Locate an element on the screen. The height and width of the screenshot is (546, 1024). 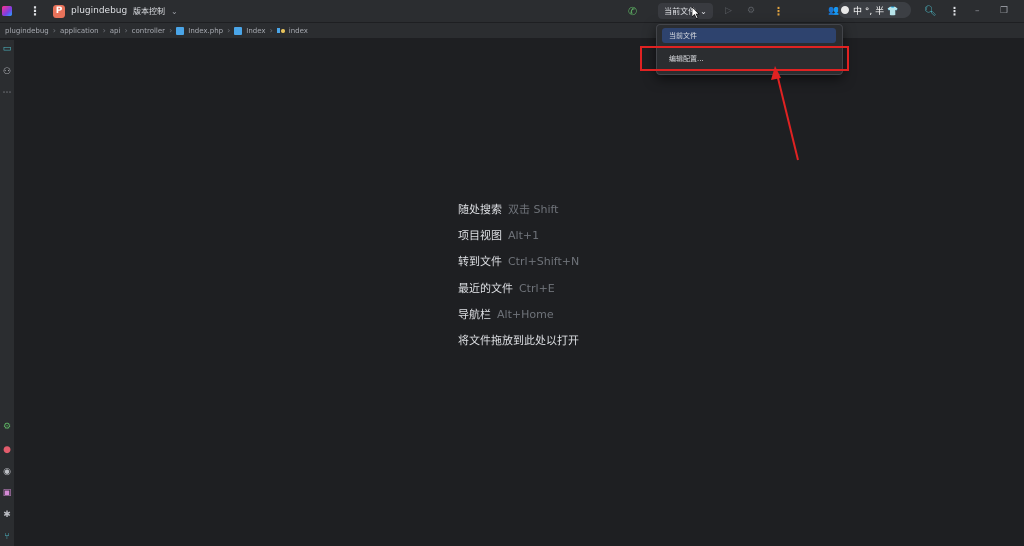
minimize-icon: – is located at coordinates (977, 11).